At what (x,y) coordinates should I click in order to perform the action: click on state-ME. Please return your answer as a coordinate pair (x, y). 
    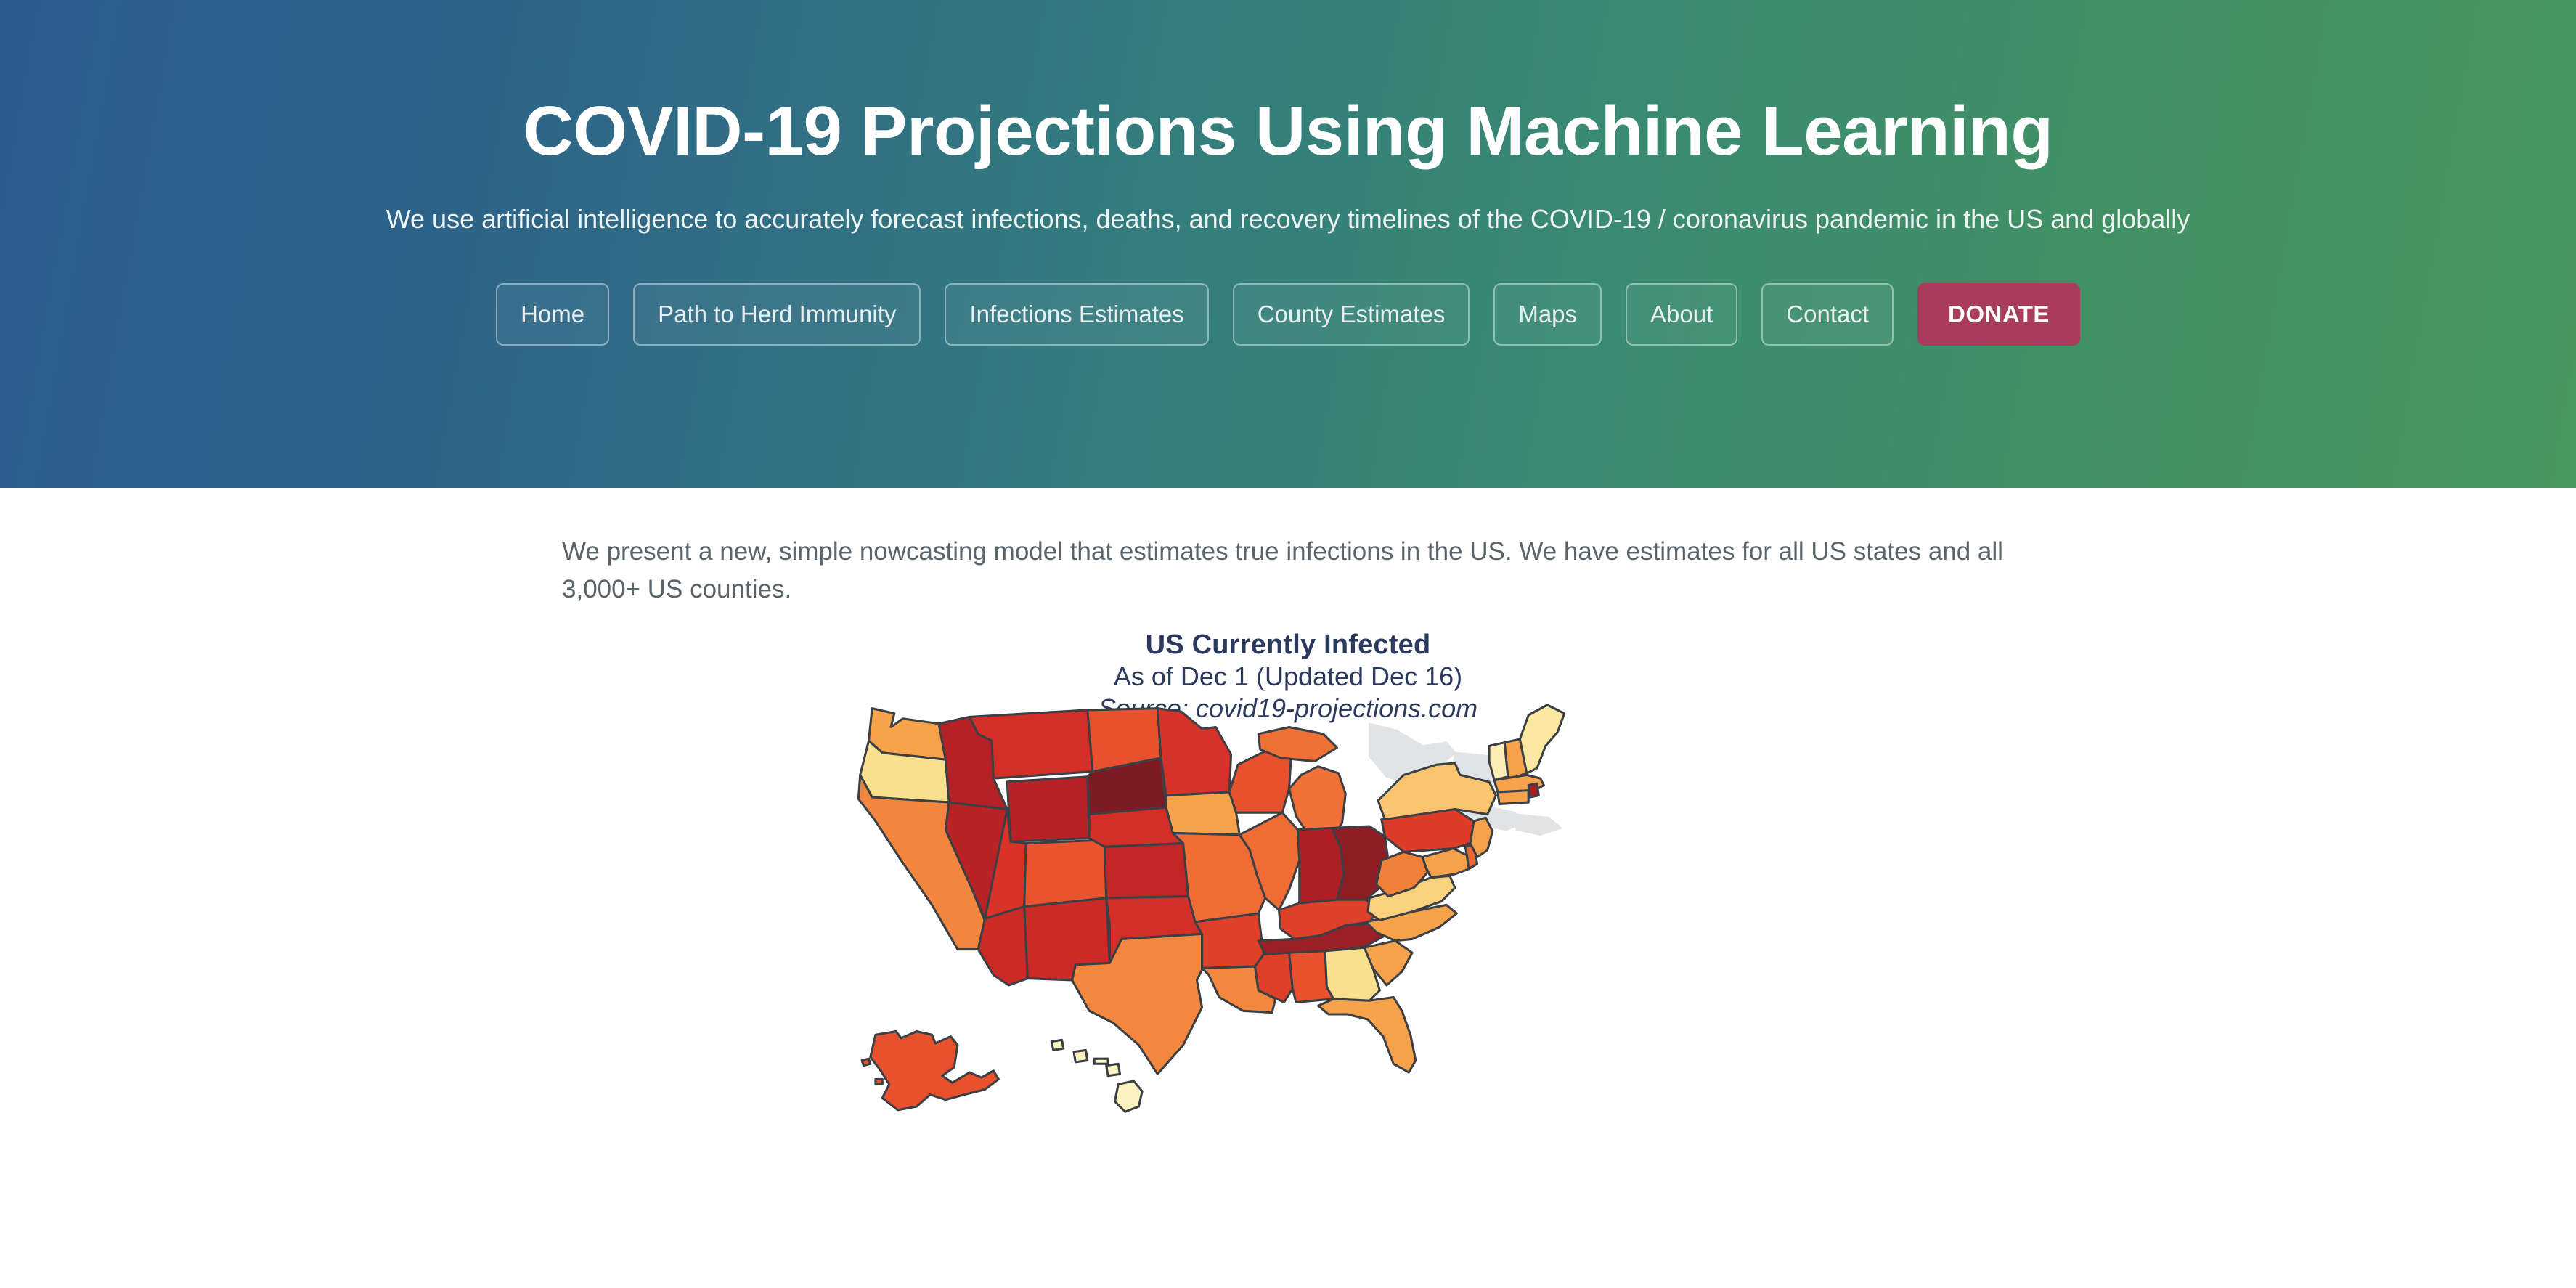
    Looking at the image, I should click on (1542, 739).